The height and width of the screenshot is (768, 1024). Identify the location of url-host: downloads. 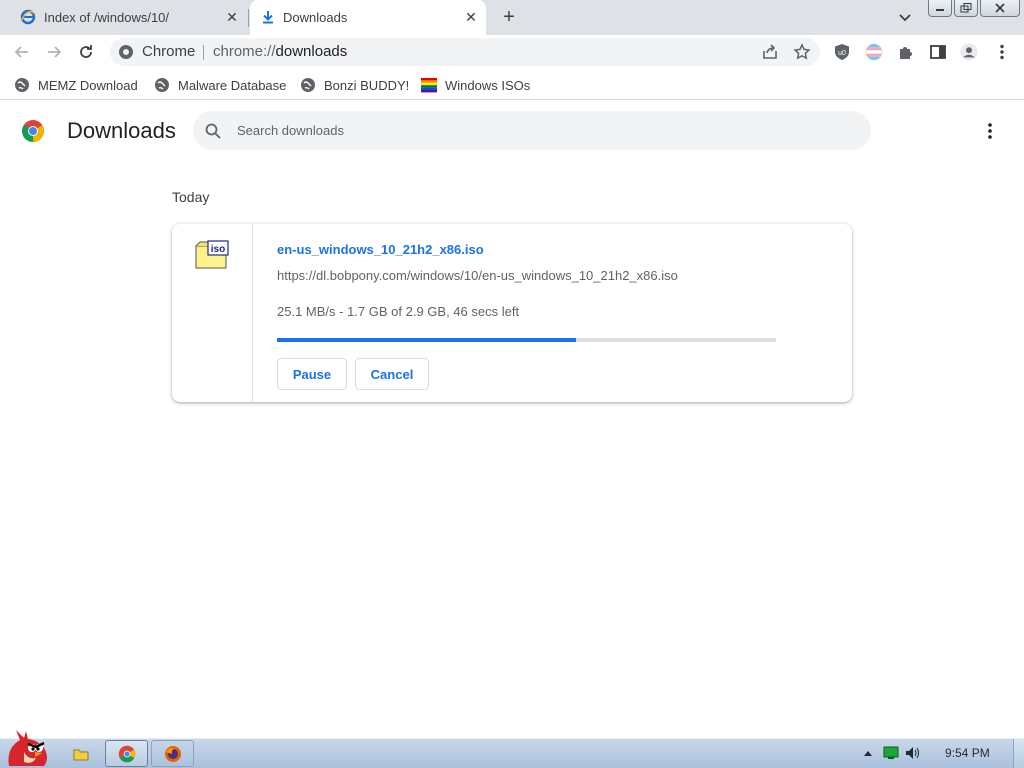
(311, 51).